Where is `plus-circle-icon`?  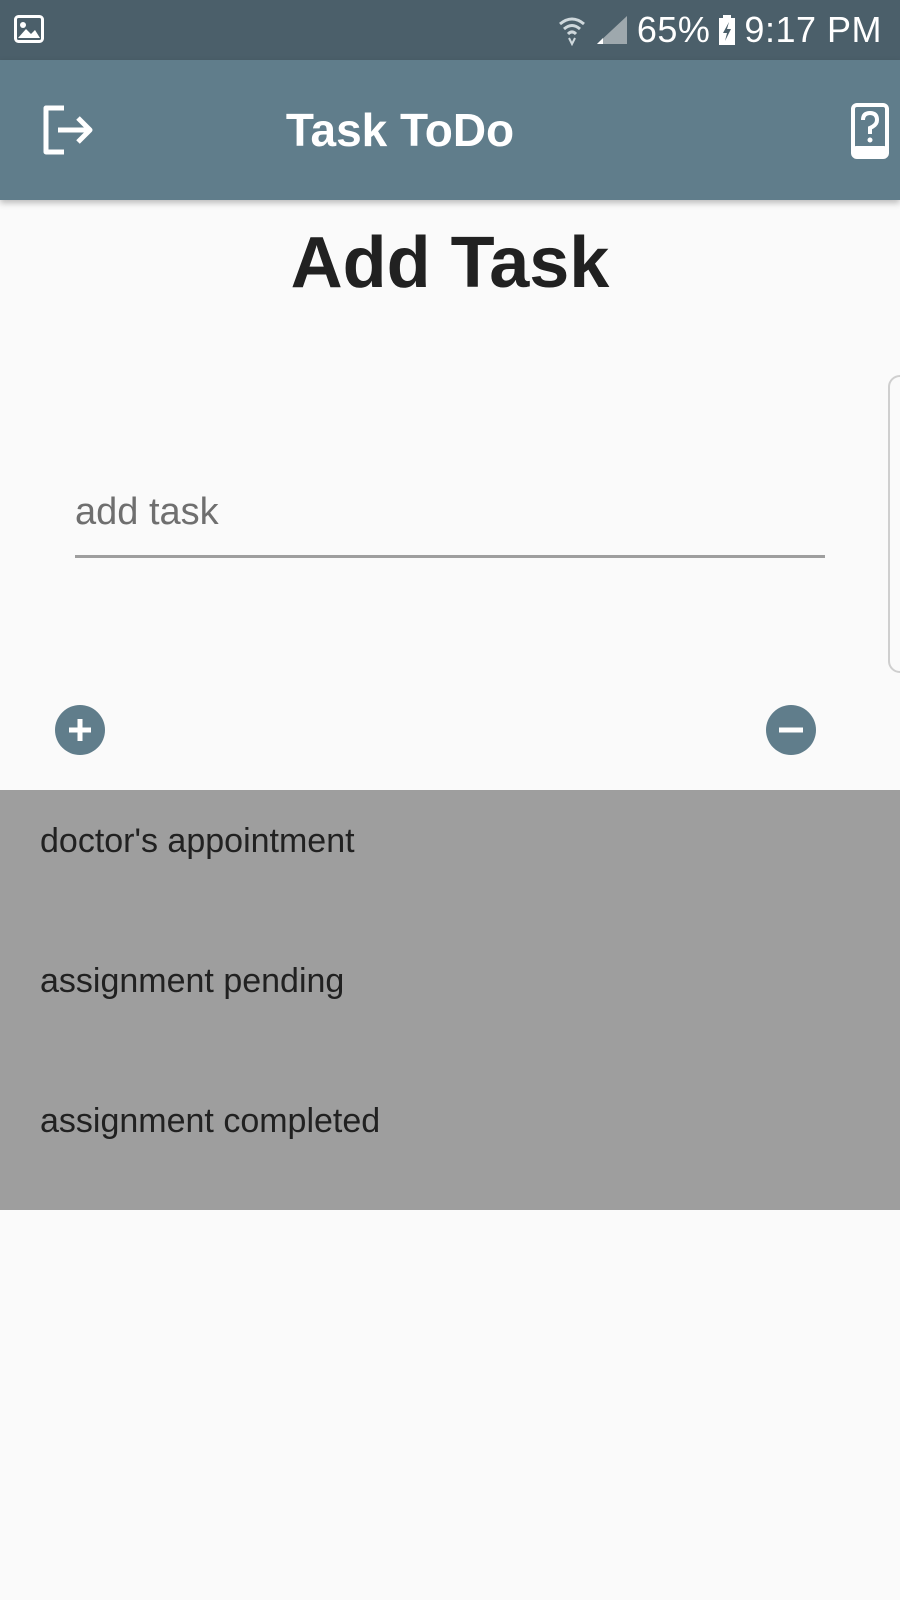
plus-circle-icon is located at coordinates (80, 730).